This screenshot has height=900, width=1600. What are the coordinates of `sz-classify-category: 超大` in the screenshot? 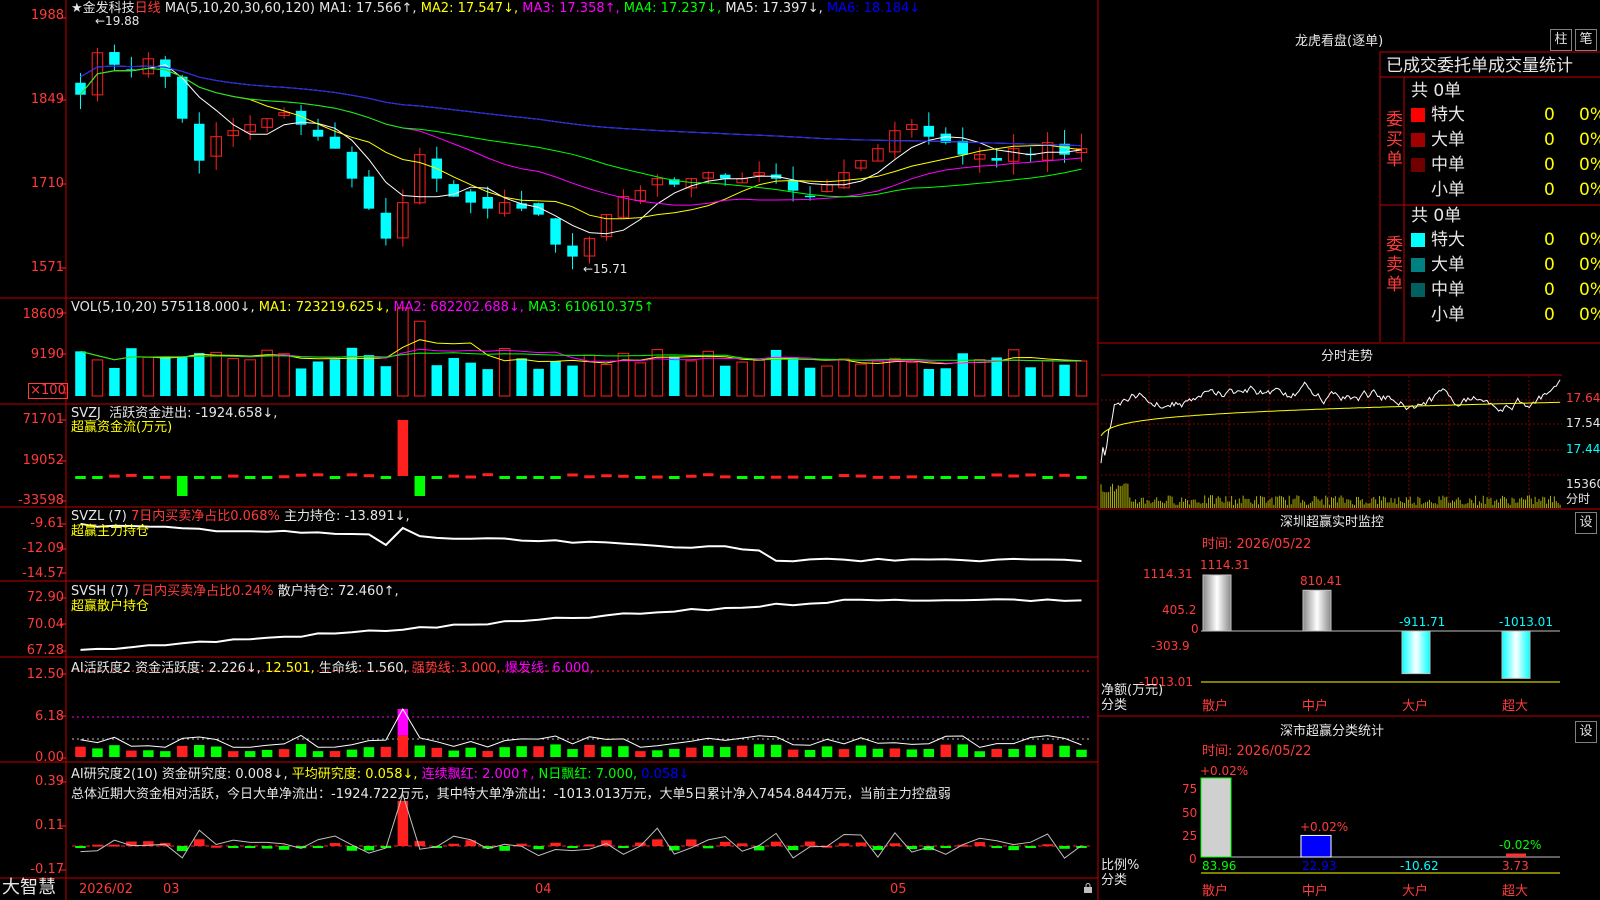 It's located at (1515, 891).